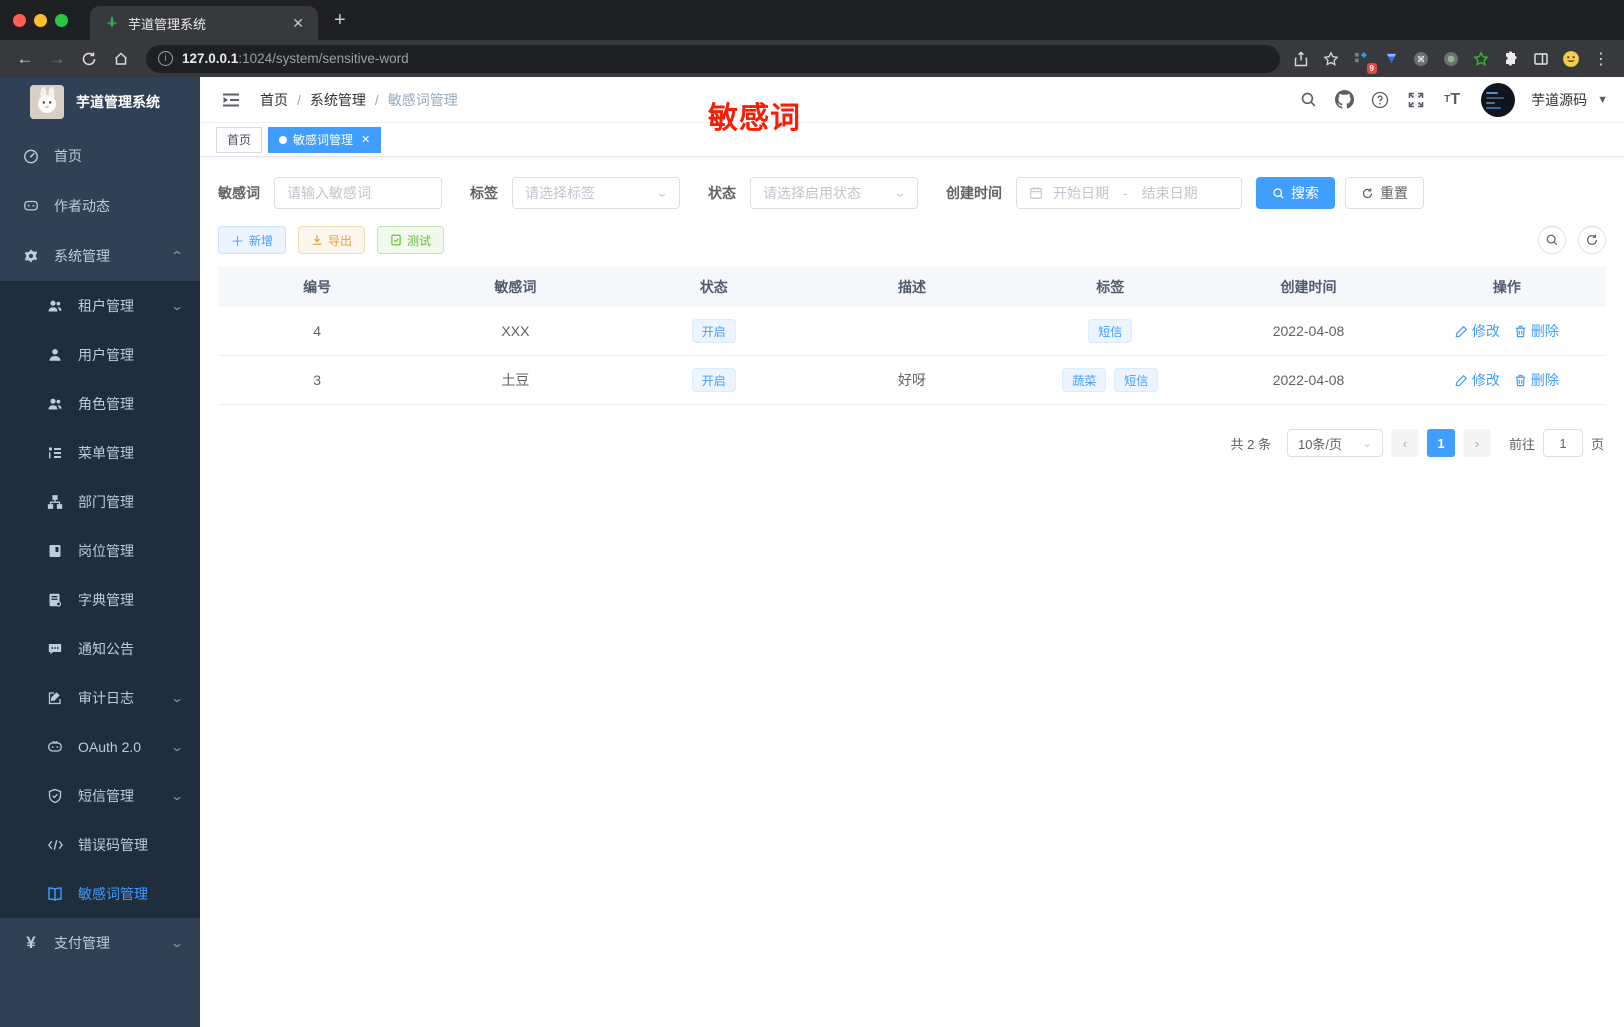 The image size is (1624, 1027). I want to click on extension-grid-icon: 9, so click(1362, 60).